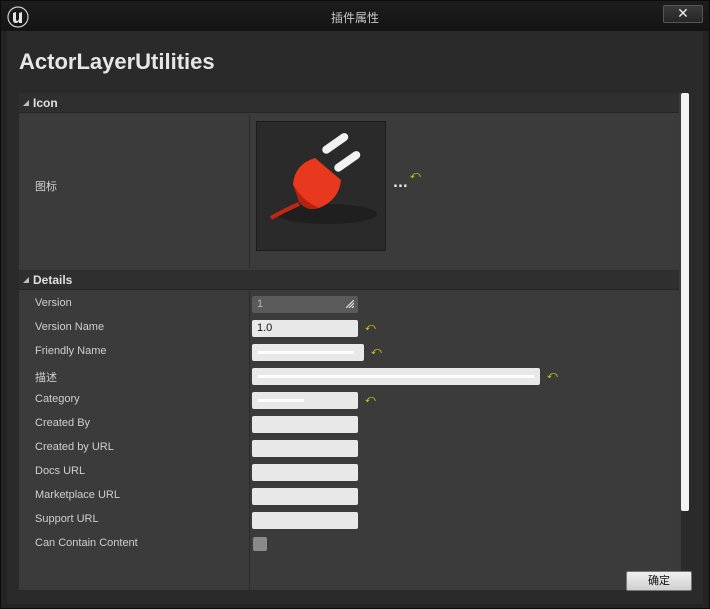 The image size is (710, 609). I want to click on docs-url-field, so click(305, 472).